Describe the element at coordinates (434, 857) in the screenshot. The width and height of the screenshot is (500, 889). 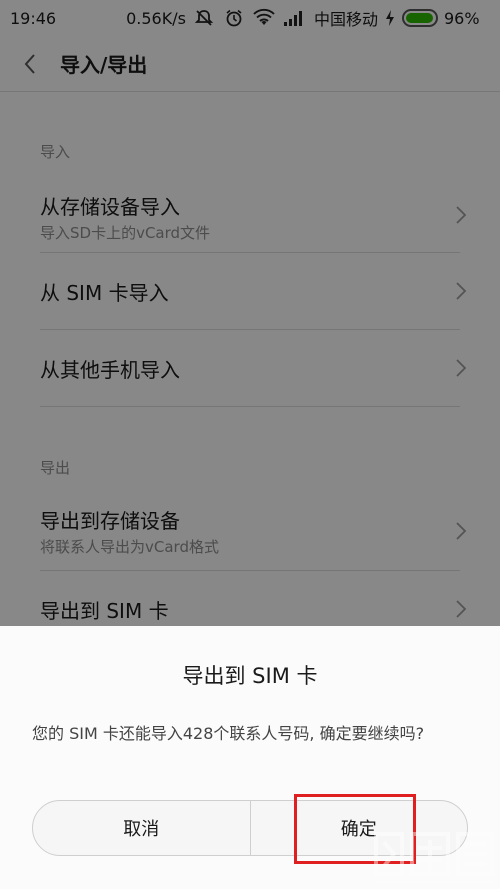
I see `watermark-logo` at that location.